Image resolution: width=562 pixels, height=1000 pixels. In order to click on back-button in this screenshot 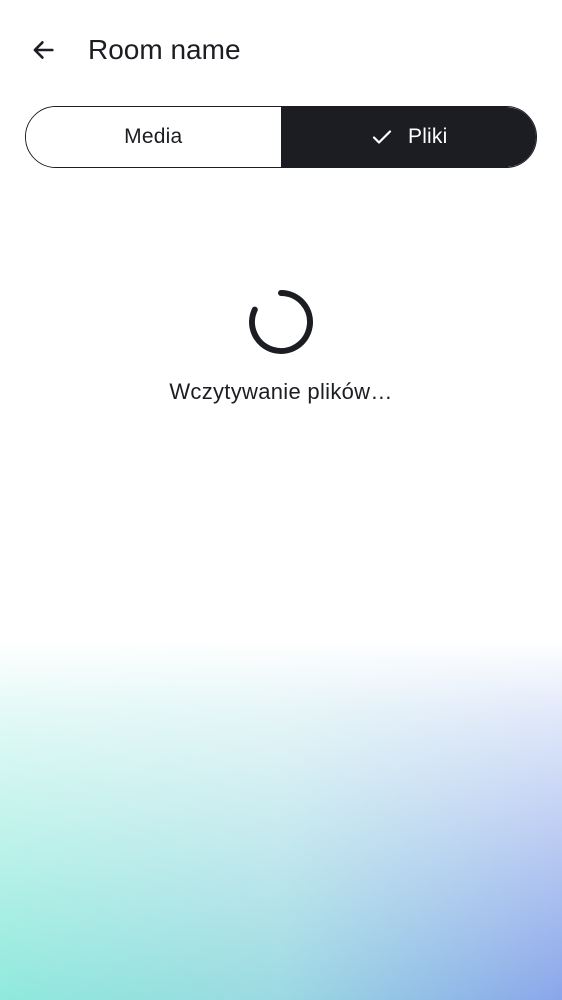, I will do `click(43, 50)`.